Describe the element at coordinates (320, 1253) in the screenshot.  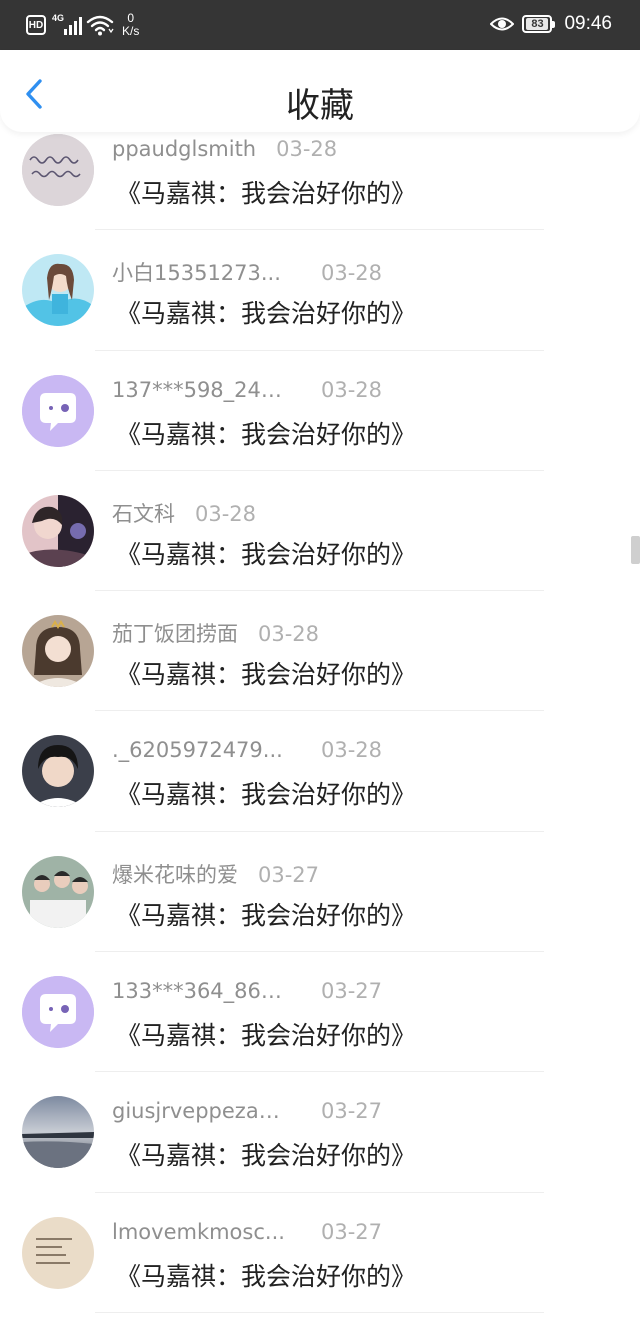
I see `list-item: lmovemkmosc... 03-27 《马嘉祺：我会治好你的》` at that location.